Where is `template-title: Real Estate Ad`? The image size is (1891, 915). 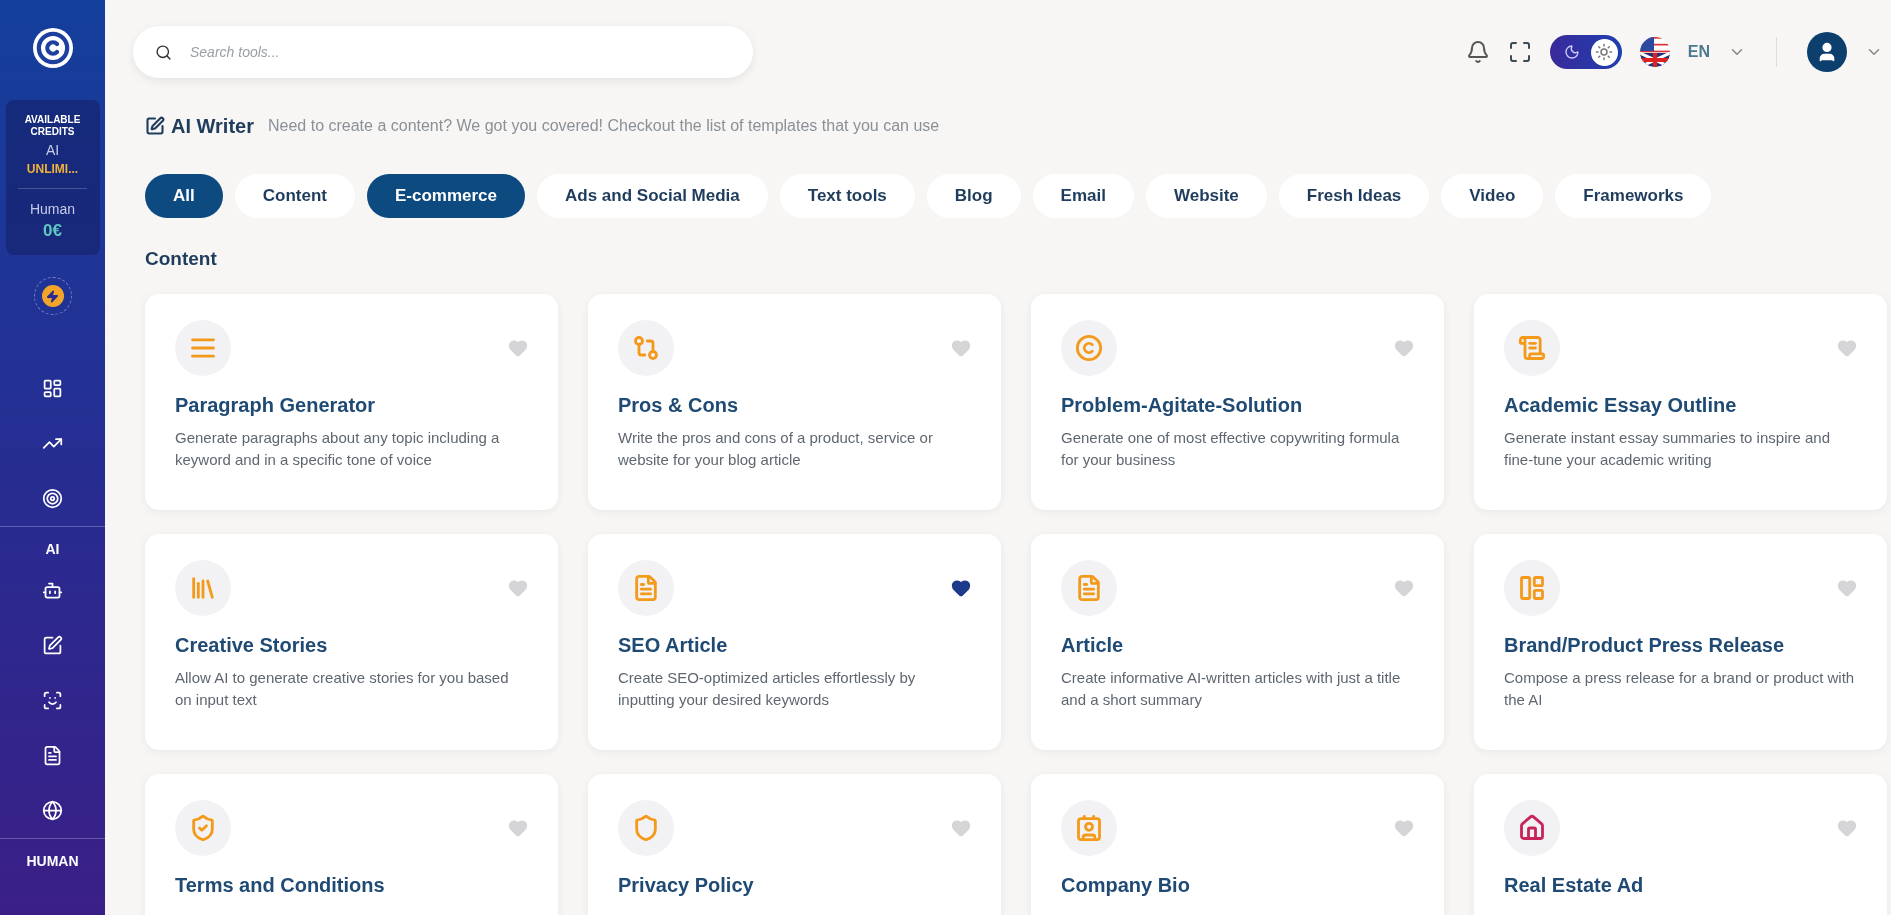
template-title: Real Estate Ad is located at coordinates (1574, 885).